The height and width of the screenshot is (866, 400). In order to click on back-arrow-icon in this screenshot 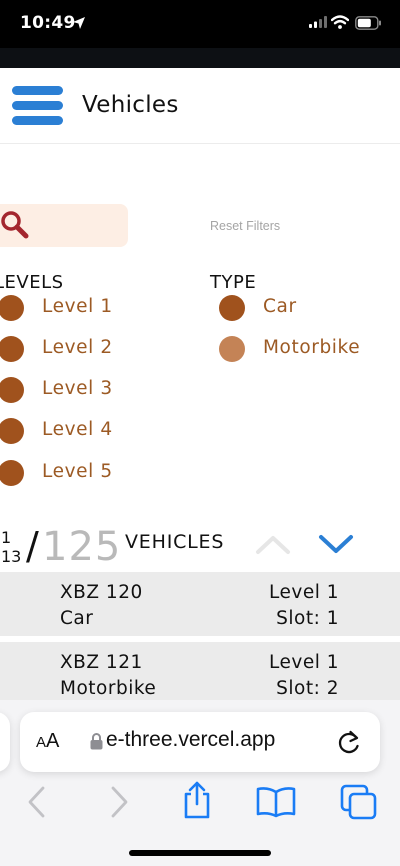, I will do `click(37, 802)`.